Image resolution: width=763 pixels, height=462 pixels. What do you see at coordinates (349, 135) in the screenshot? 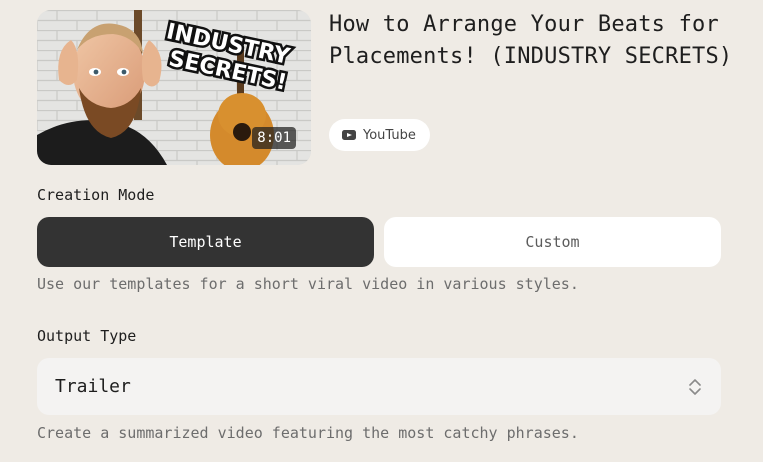
I see `youtube-icon` at bounding box center [349, 135].